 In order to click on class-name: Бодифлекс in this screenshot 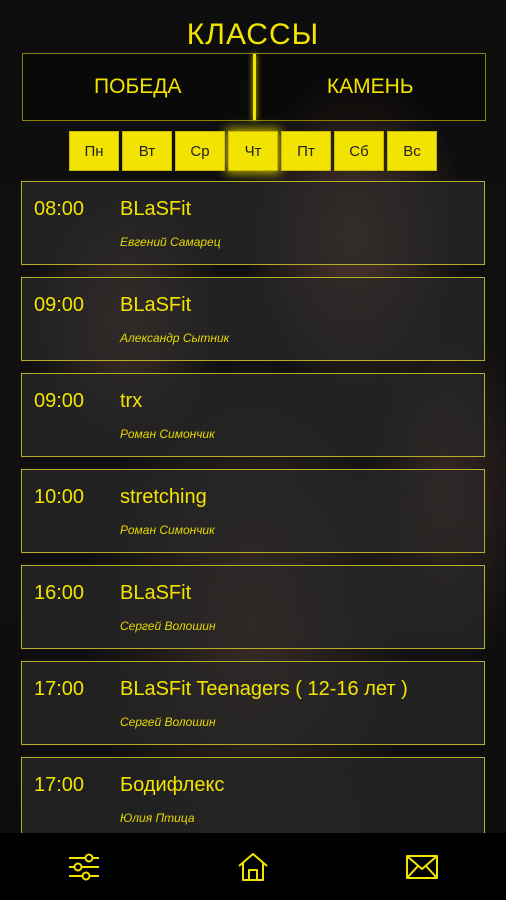, I will do `click(172, 785)`.